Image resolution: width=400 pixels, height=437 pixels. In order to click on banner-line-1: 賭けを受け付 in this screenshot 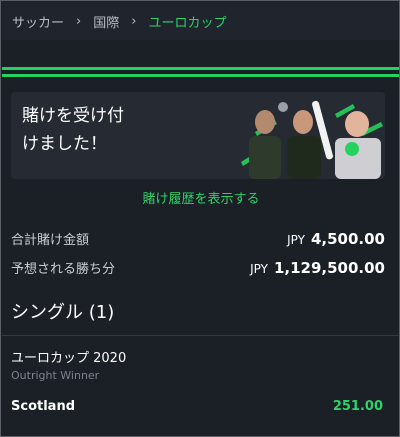, I will do `click(73, 116)`.